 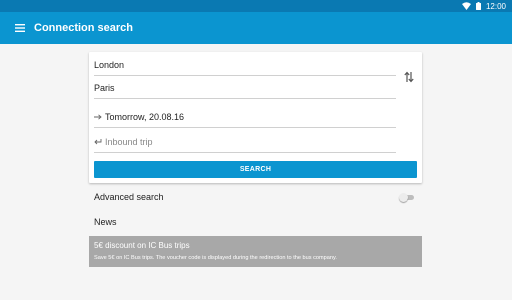 What do you see at coordinates (129, 197) in the screenshot?
I see `advanced-search-label: Advanced search` at bounding box center [129, 197].